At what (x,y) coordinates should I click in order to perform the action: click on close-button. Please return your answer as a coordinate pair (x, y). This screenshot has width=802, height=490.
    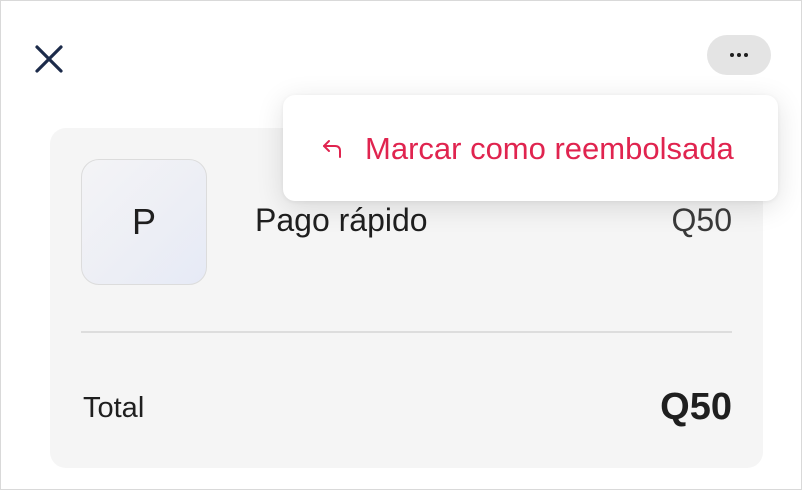
    Looking at the image, I should click on (49, 59).